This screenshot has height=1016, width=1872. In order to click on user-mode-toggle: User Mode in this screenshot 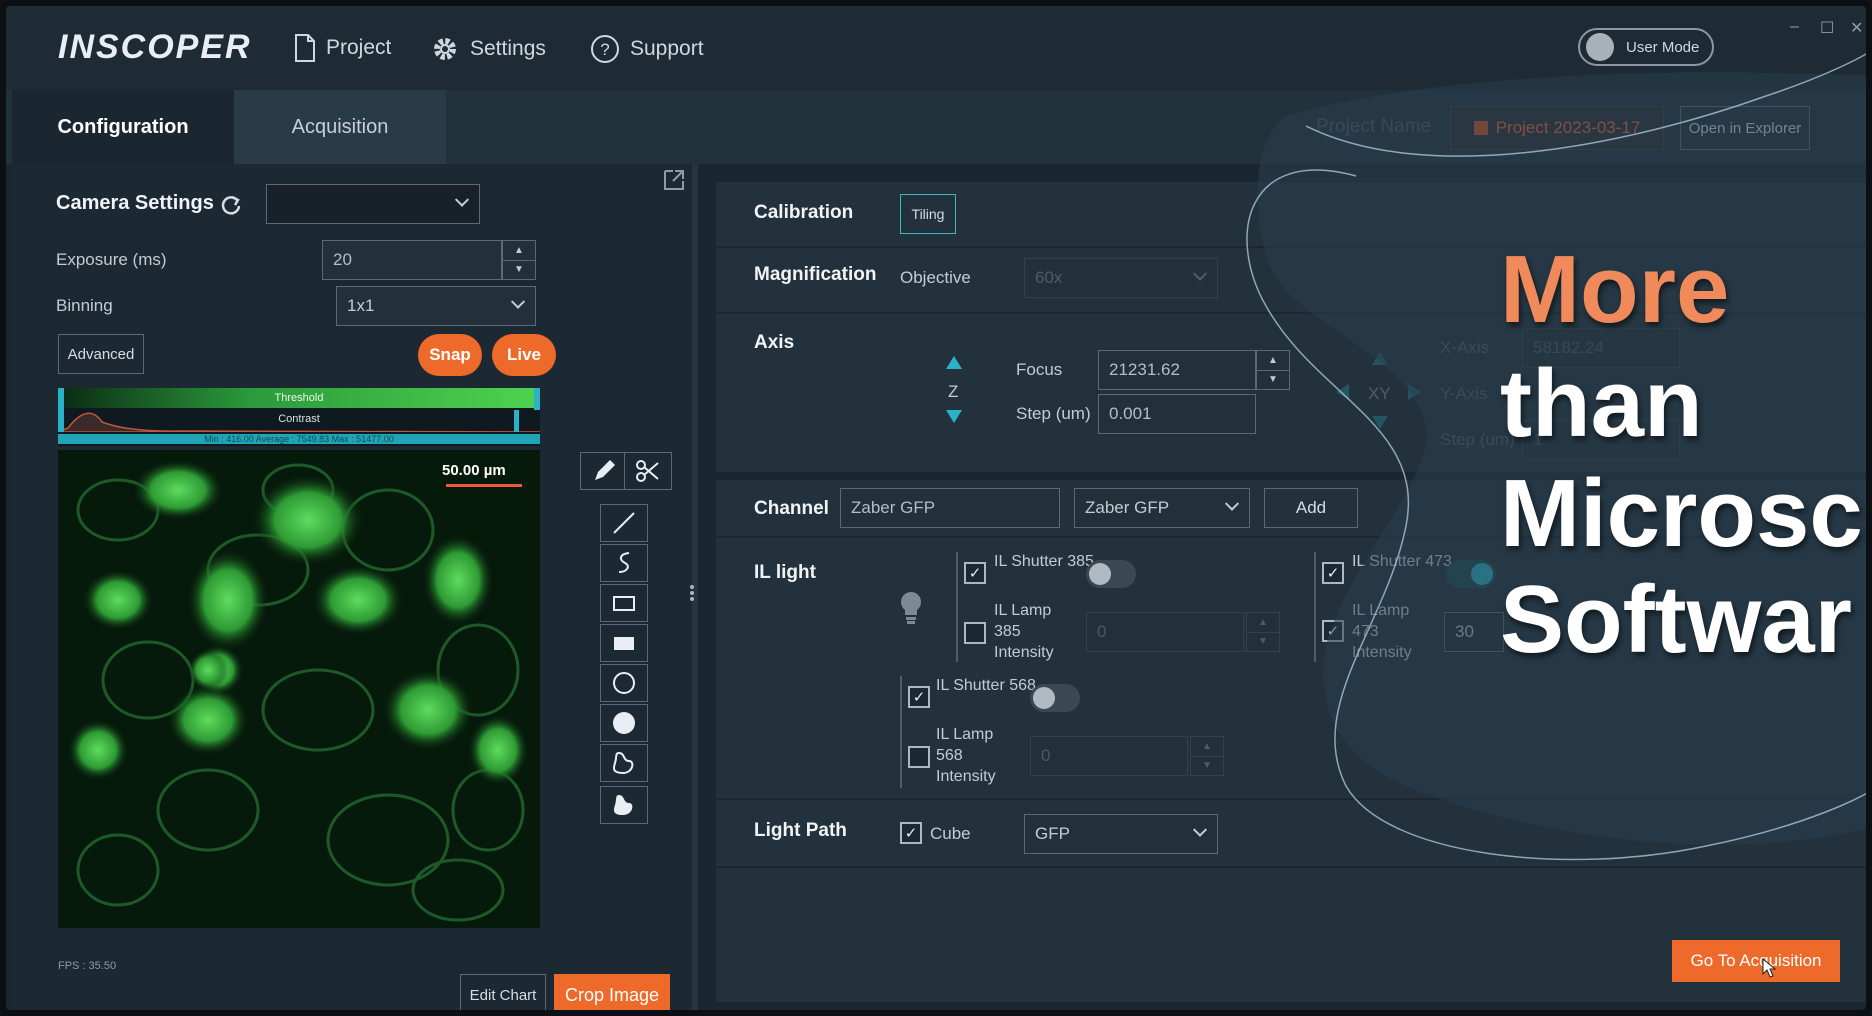, I will do `click(1646, 47)`.